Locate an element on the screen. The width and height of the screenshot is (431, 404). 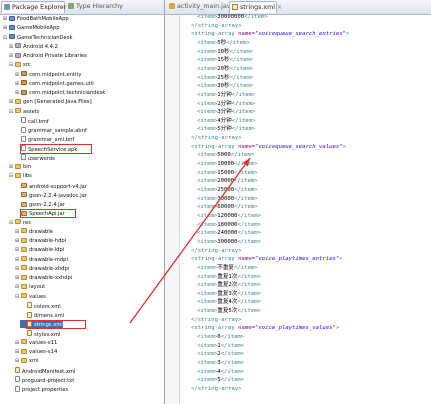
tree-item: ⊞ gen [Generated Java Files] is located at coordinates (50, 102).